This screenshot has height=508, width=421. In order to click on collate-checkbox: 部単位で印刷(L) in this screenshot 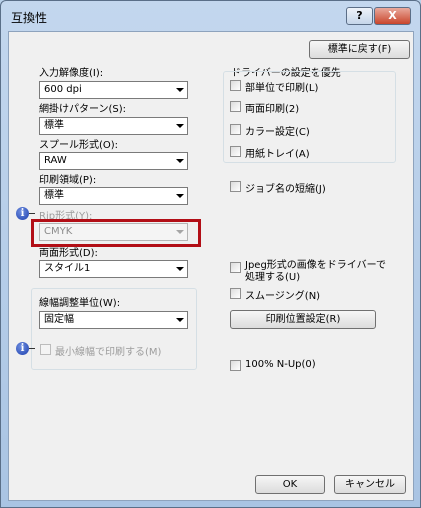, I will do `click(305, 86)`.